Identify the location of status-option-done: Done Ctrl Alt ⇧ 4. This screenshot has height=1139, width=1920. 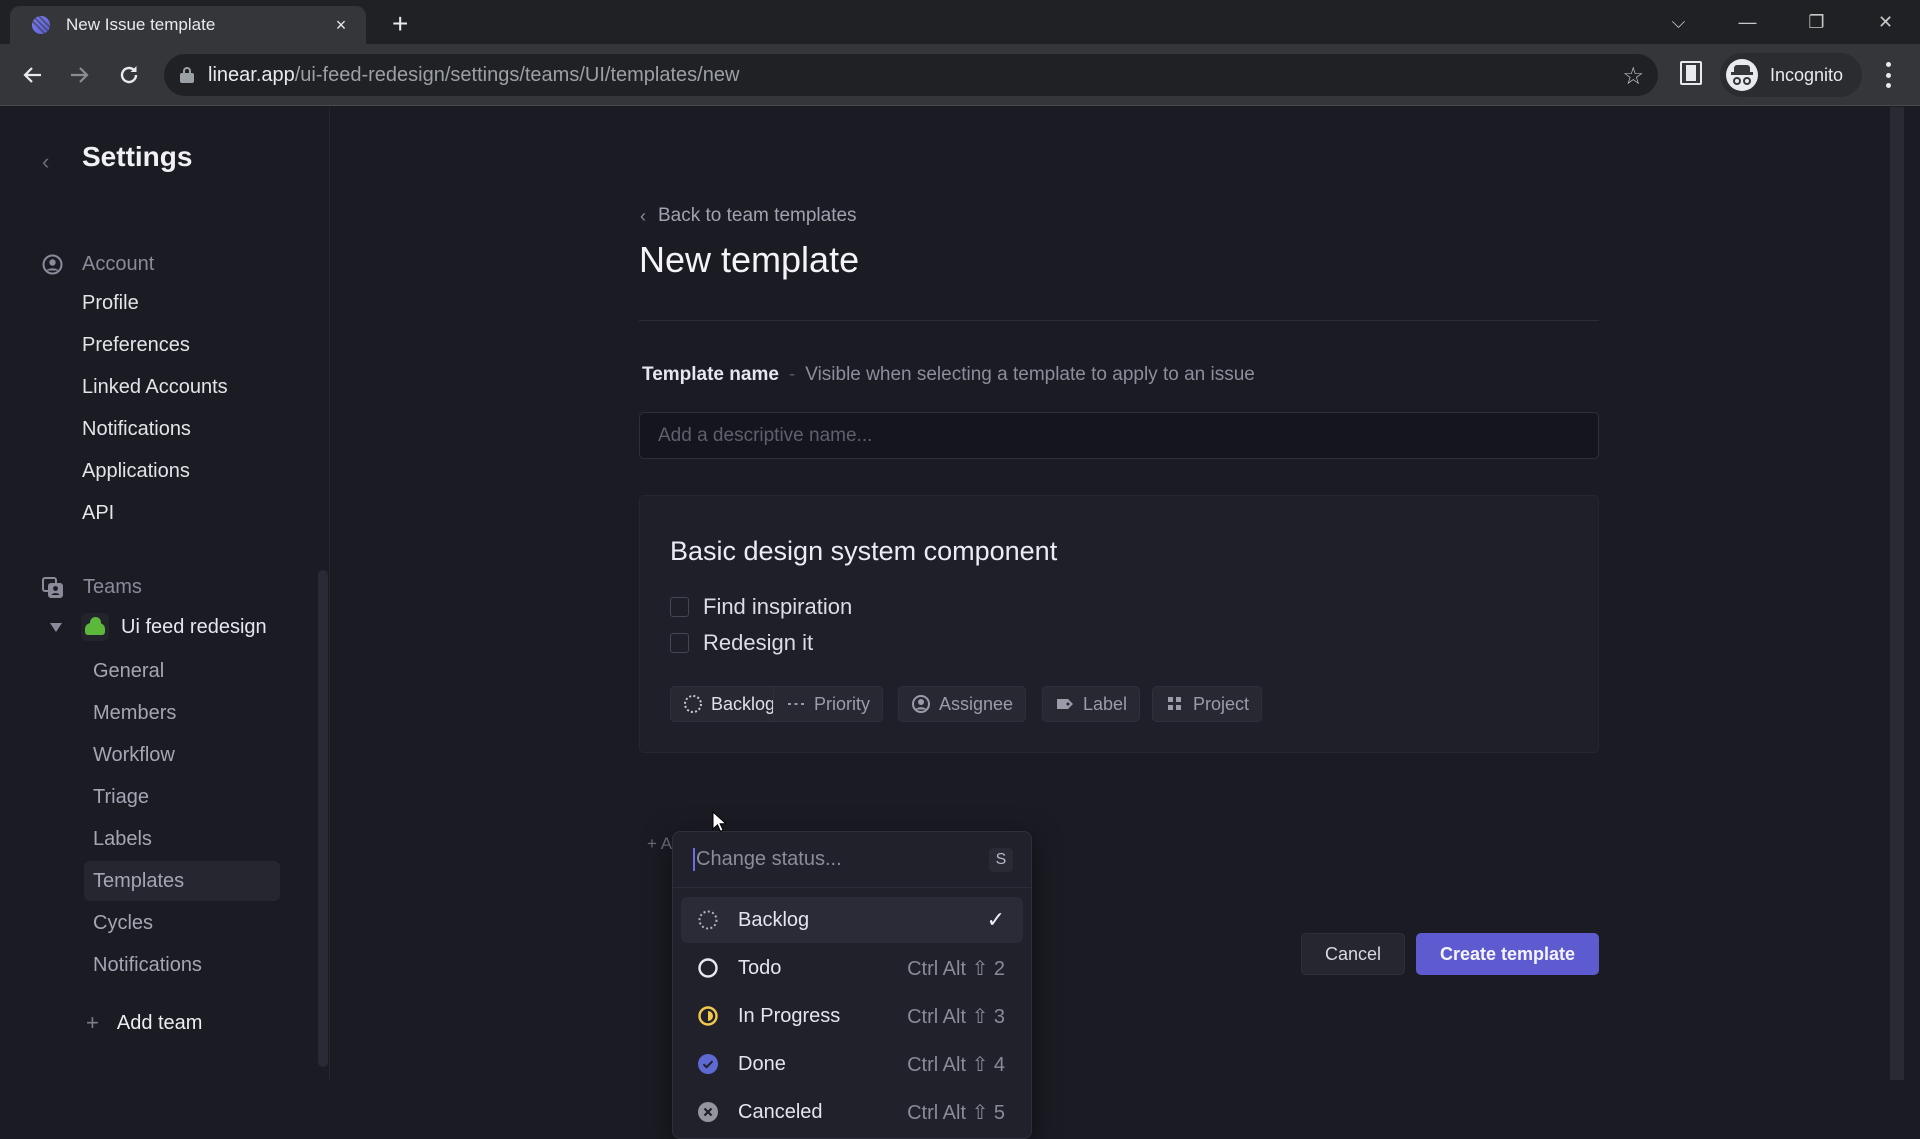
(852, 1064).